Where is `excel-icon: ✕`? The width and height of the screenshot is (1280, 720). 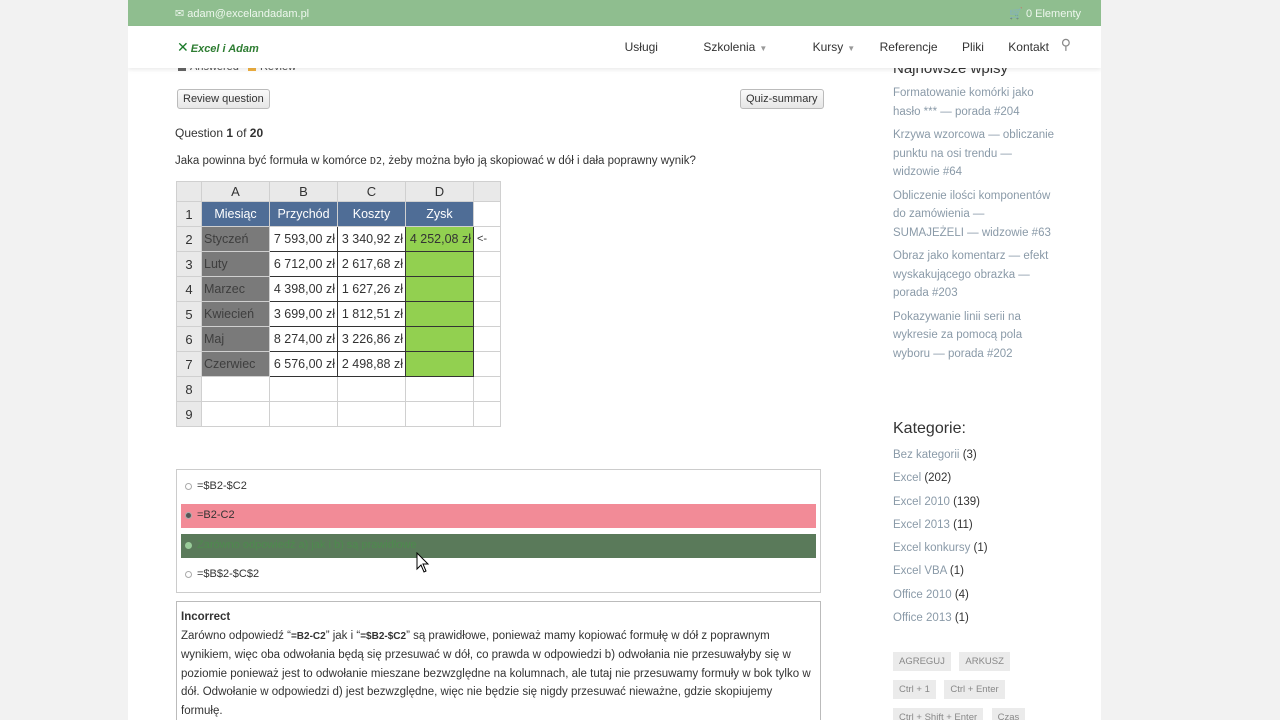
excel-icon: ✕ is located at coordinates (183, 47).